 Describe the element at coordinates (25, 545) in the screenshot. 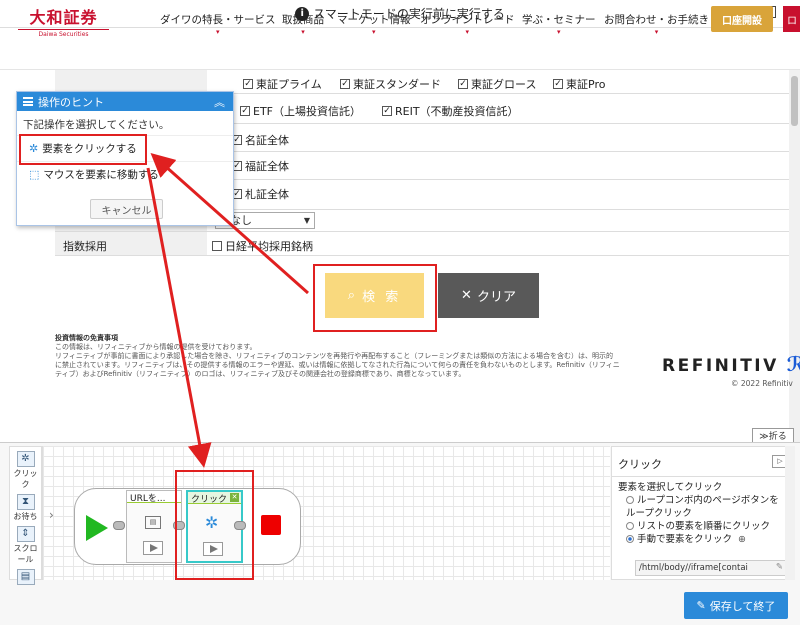

I see `tool-scroll: ⇕ スクロール` at that location.